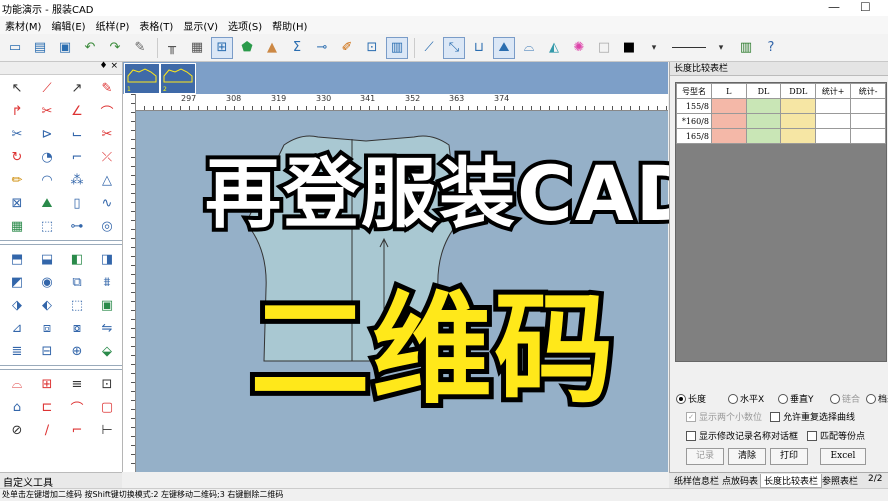 This screenshot has height=501, width=888. I want to click on piece-thumbnail: 2, so click(178, 78).